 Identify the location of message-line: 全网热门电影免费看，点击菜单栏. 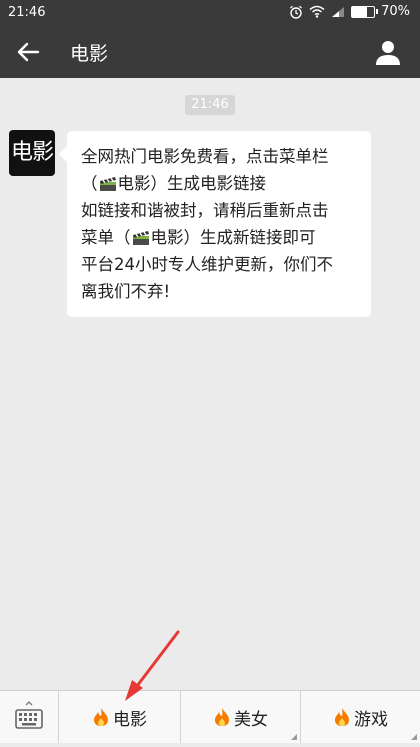
(205, 156).